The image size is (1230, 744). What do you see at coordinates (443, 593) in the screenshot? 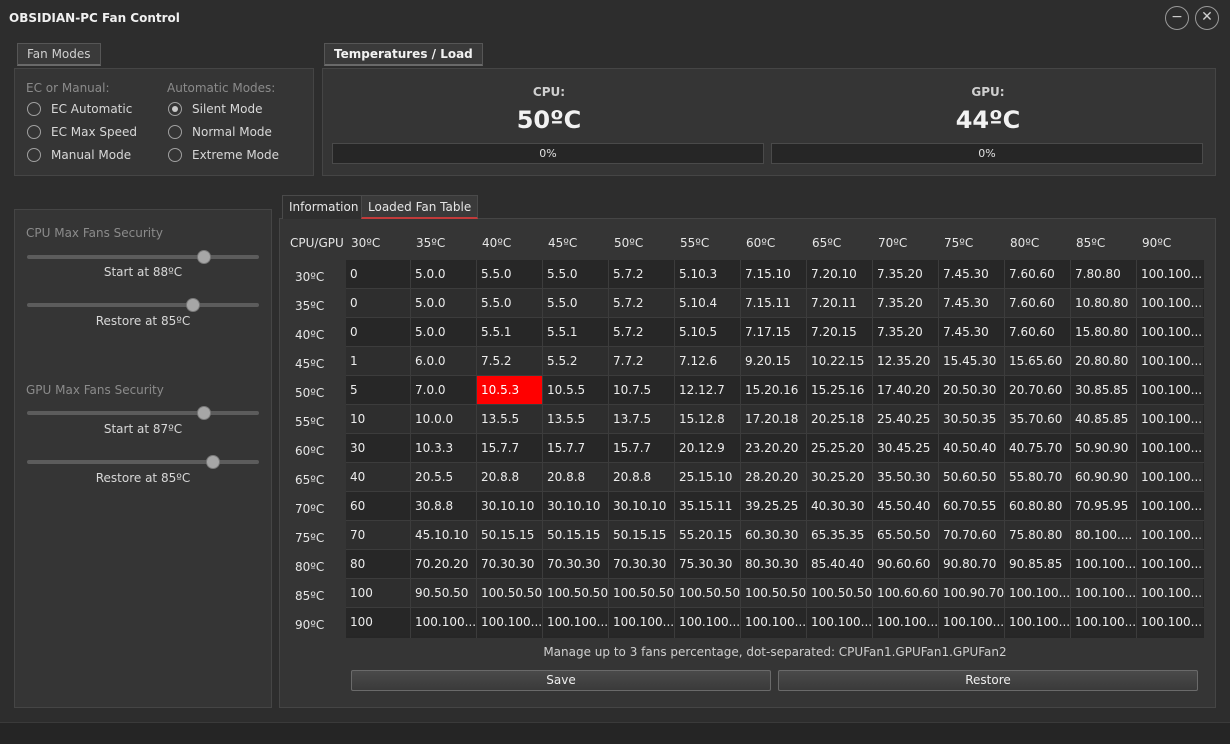
I see `fan-table-cell: 90.50.50` at bounding box center [443, 593].